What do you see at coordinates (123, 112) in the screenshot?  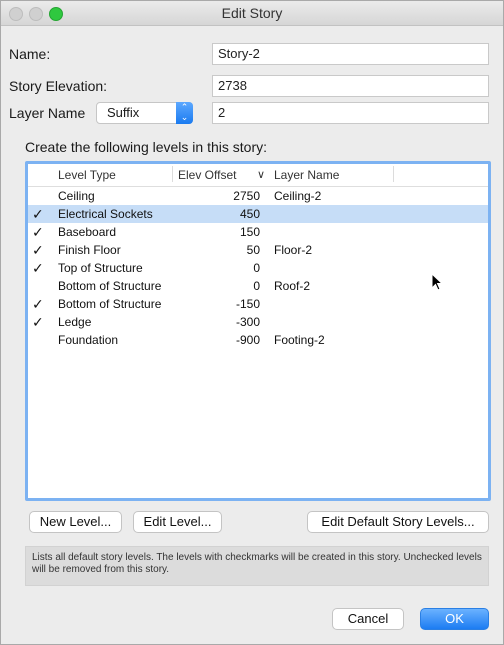 I see `layer-name-mode-value: Suffix` at bounding box center [123, 112].